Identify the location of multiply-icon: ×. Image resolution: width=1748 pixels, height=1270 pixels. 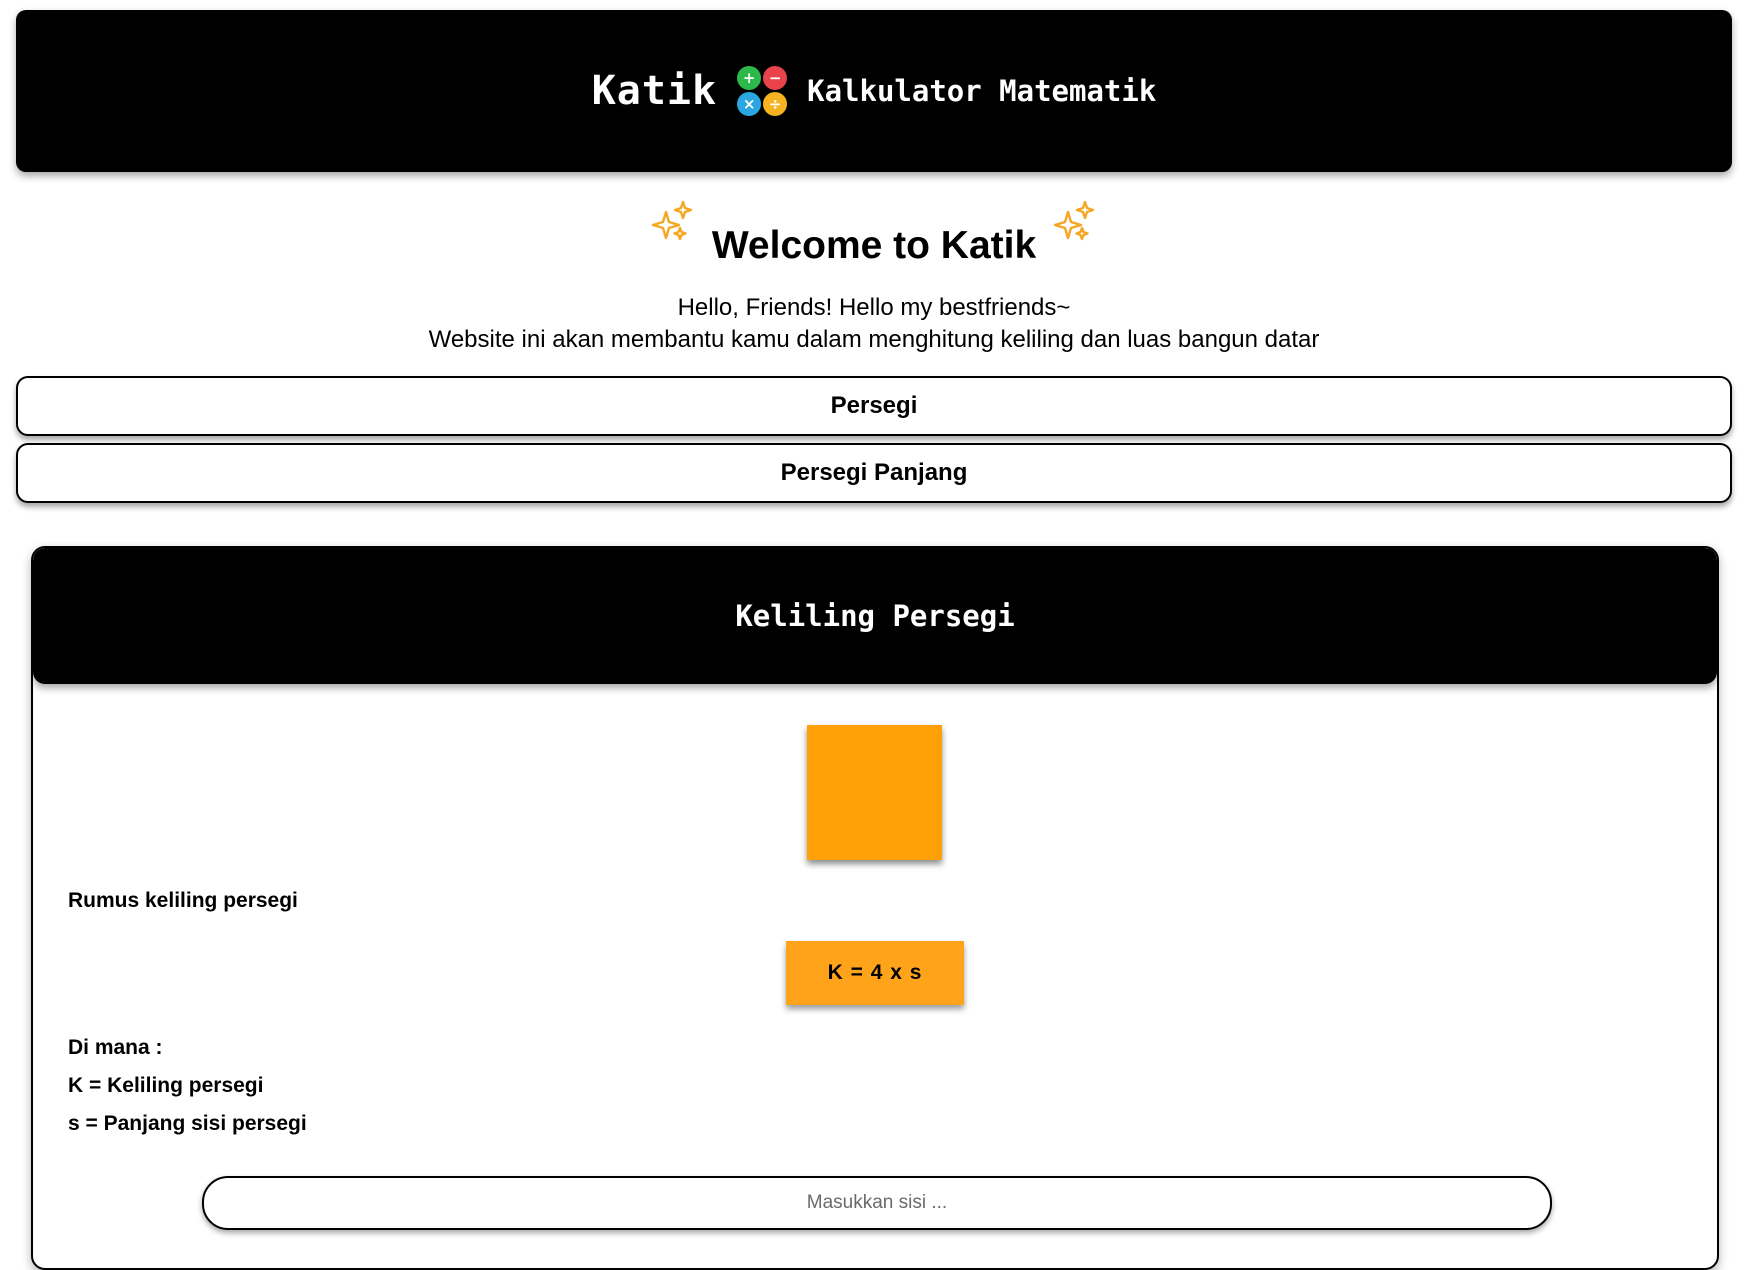
(749, 104).